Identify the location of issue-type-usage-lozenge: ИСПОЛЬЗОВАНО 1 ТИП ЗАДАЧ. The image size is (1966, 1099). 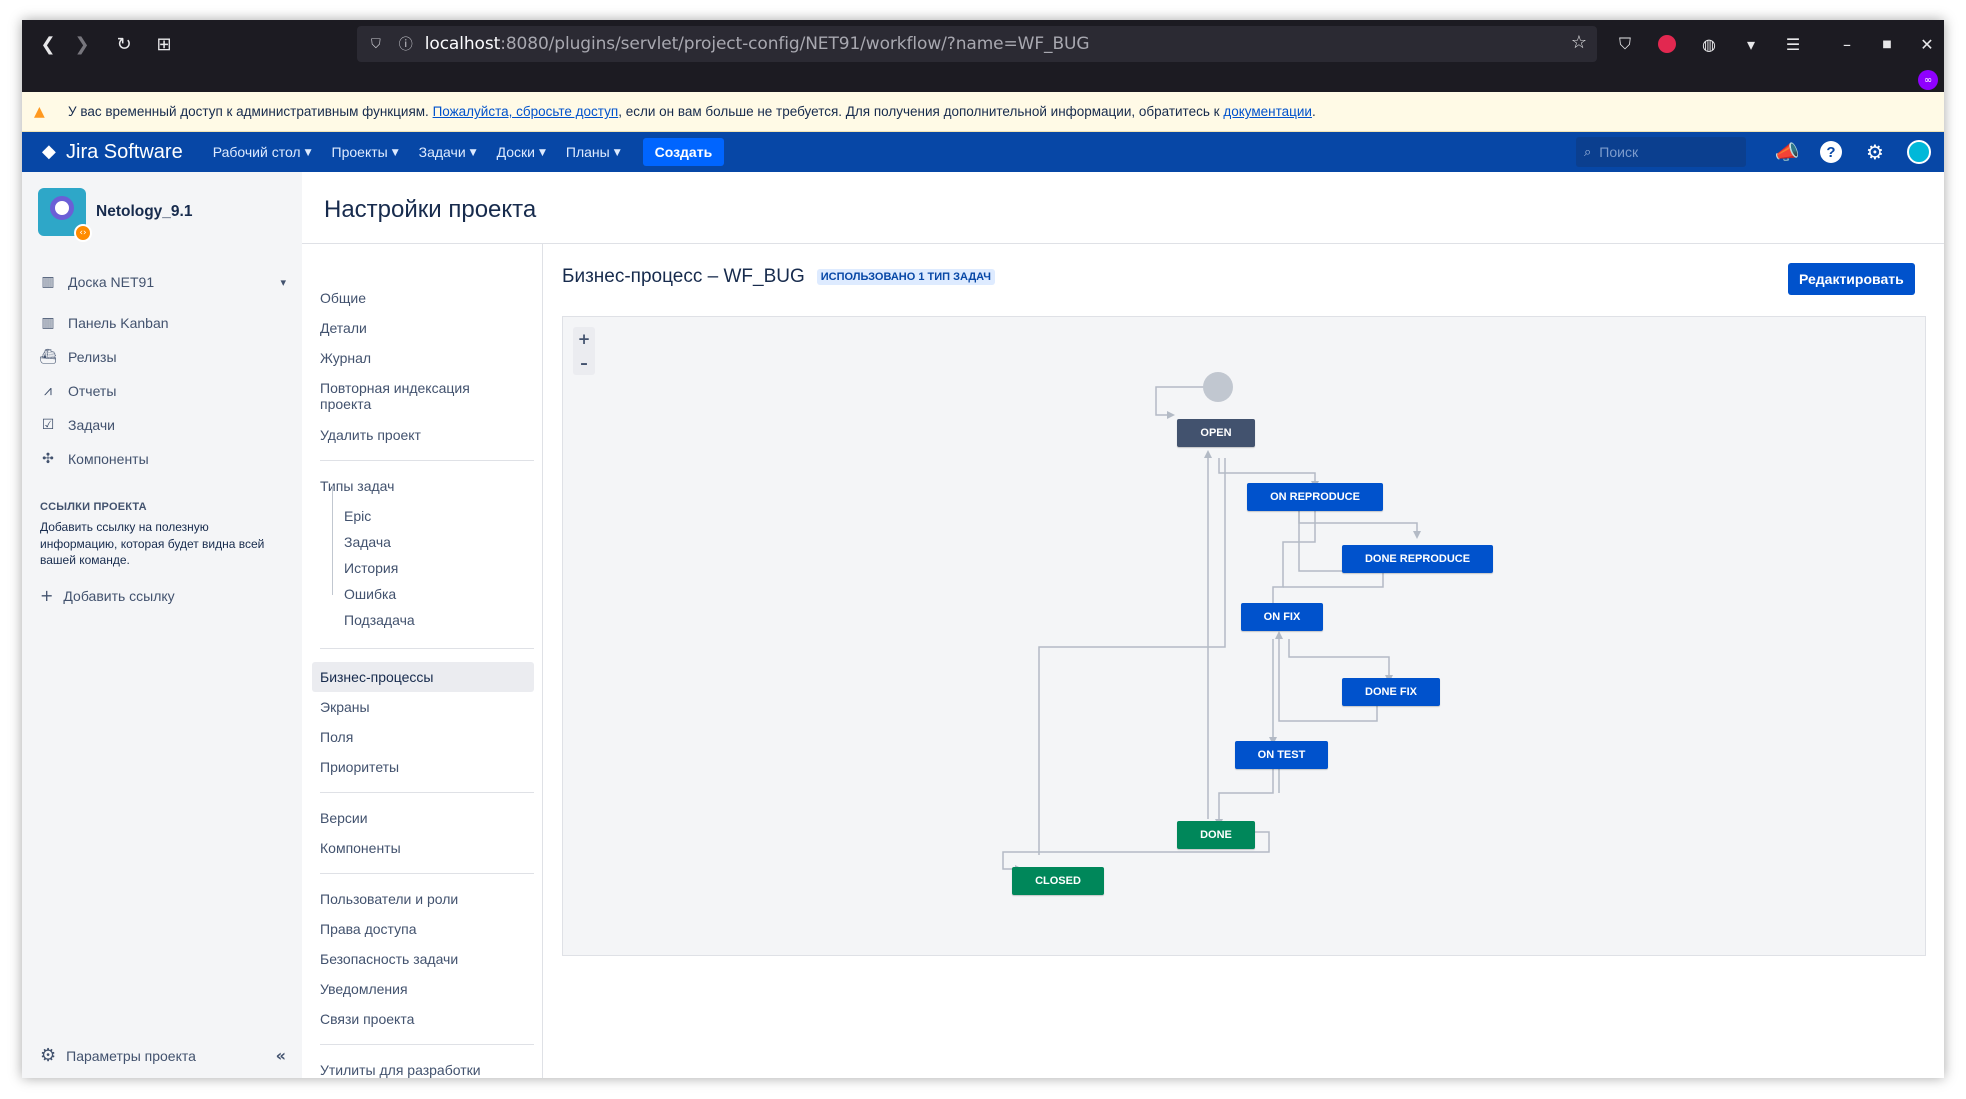
(906, 277).